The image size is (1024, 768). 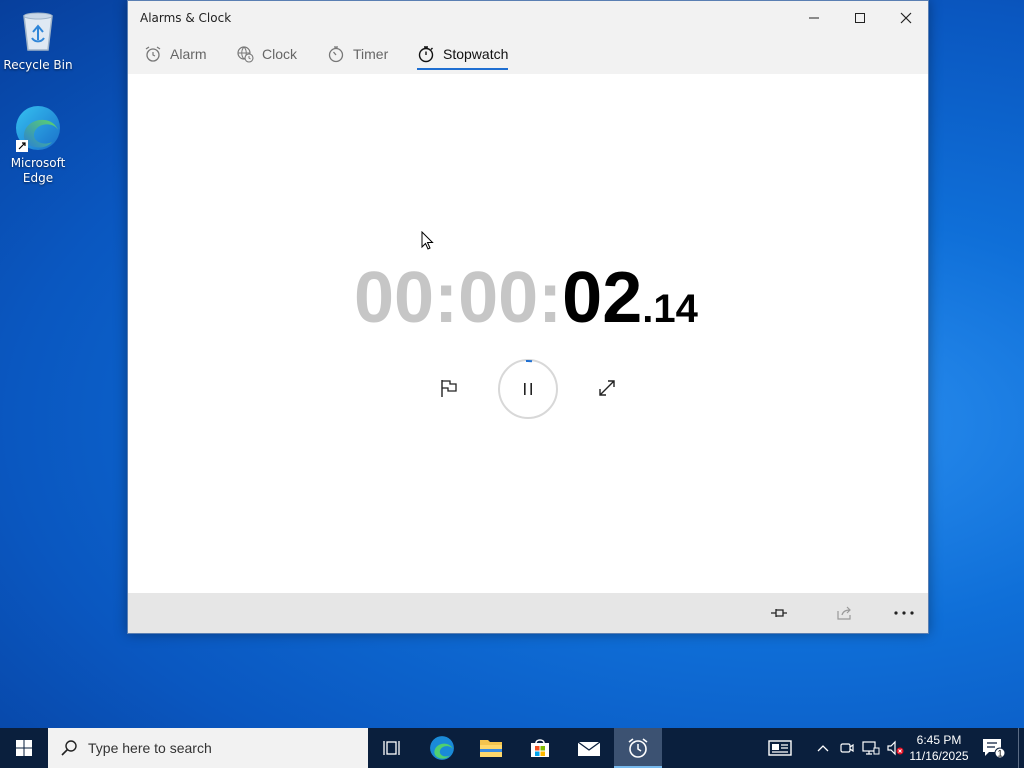 What do you see at coordinates (38, 30) in the screenshot?
I see `recycle-bin-icon` at bounding box center [38, 30].